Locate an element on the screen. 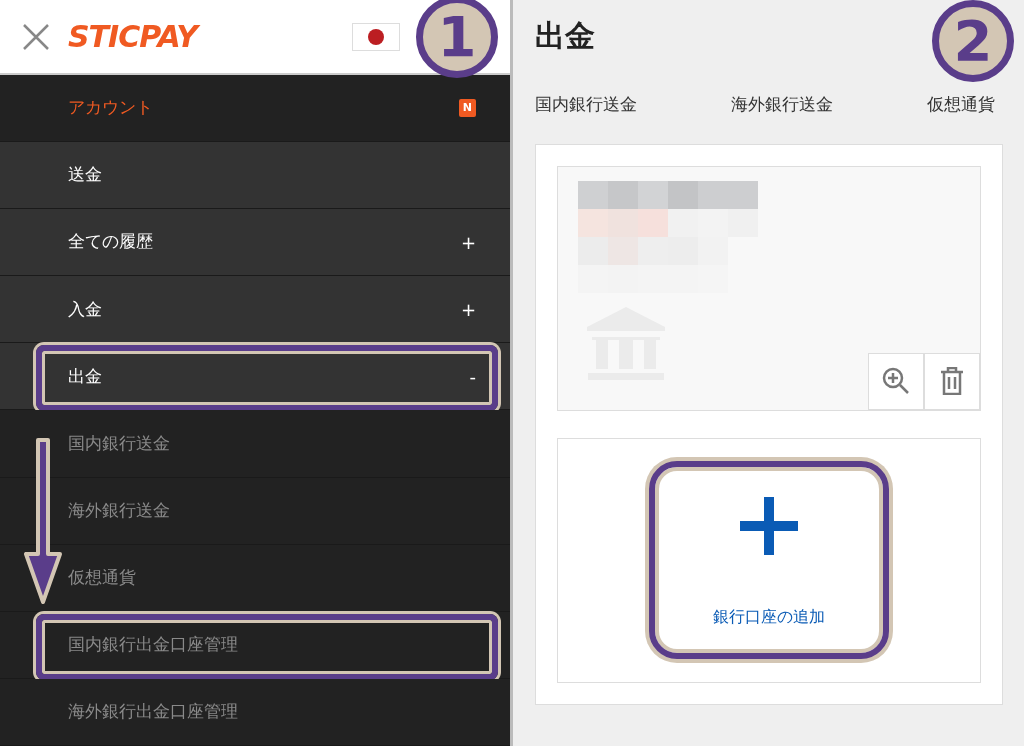  menu-item: 入金 + is located at coordinates (255, 310).